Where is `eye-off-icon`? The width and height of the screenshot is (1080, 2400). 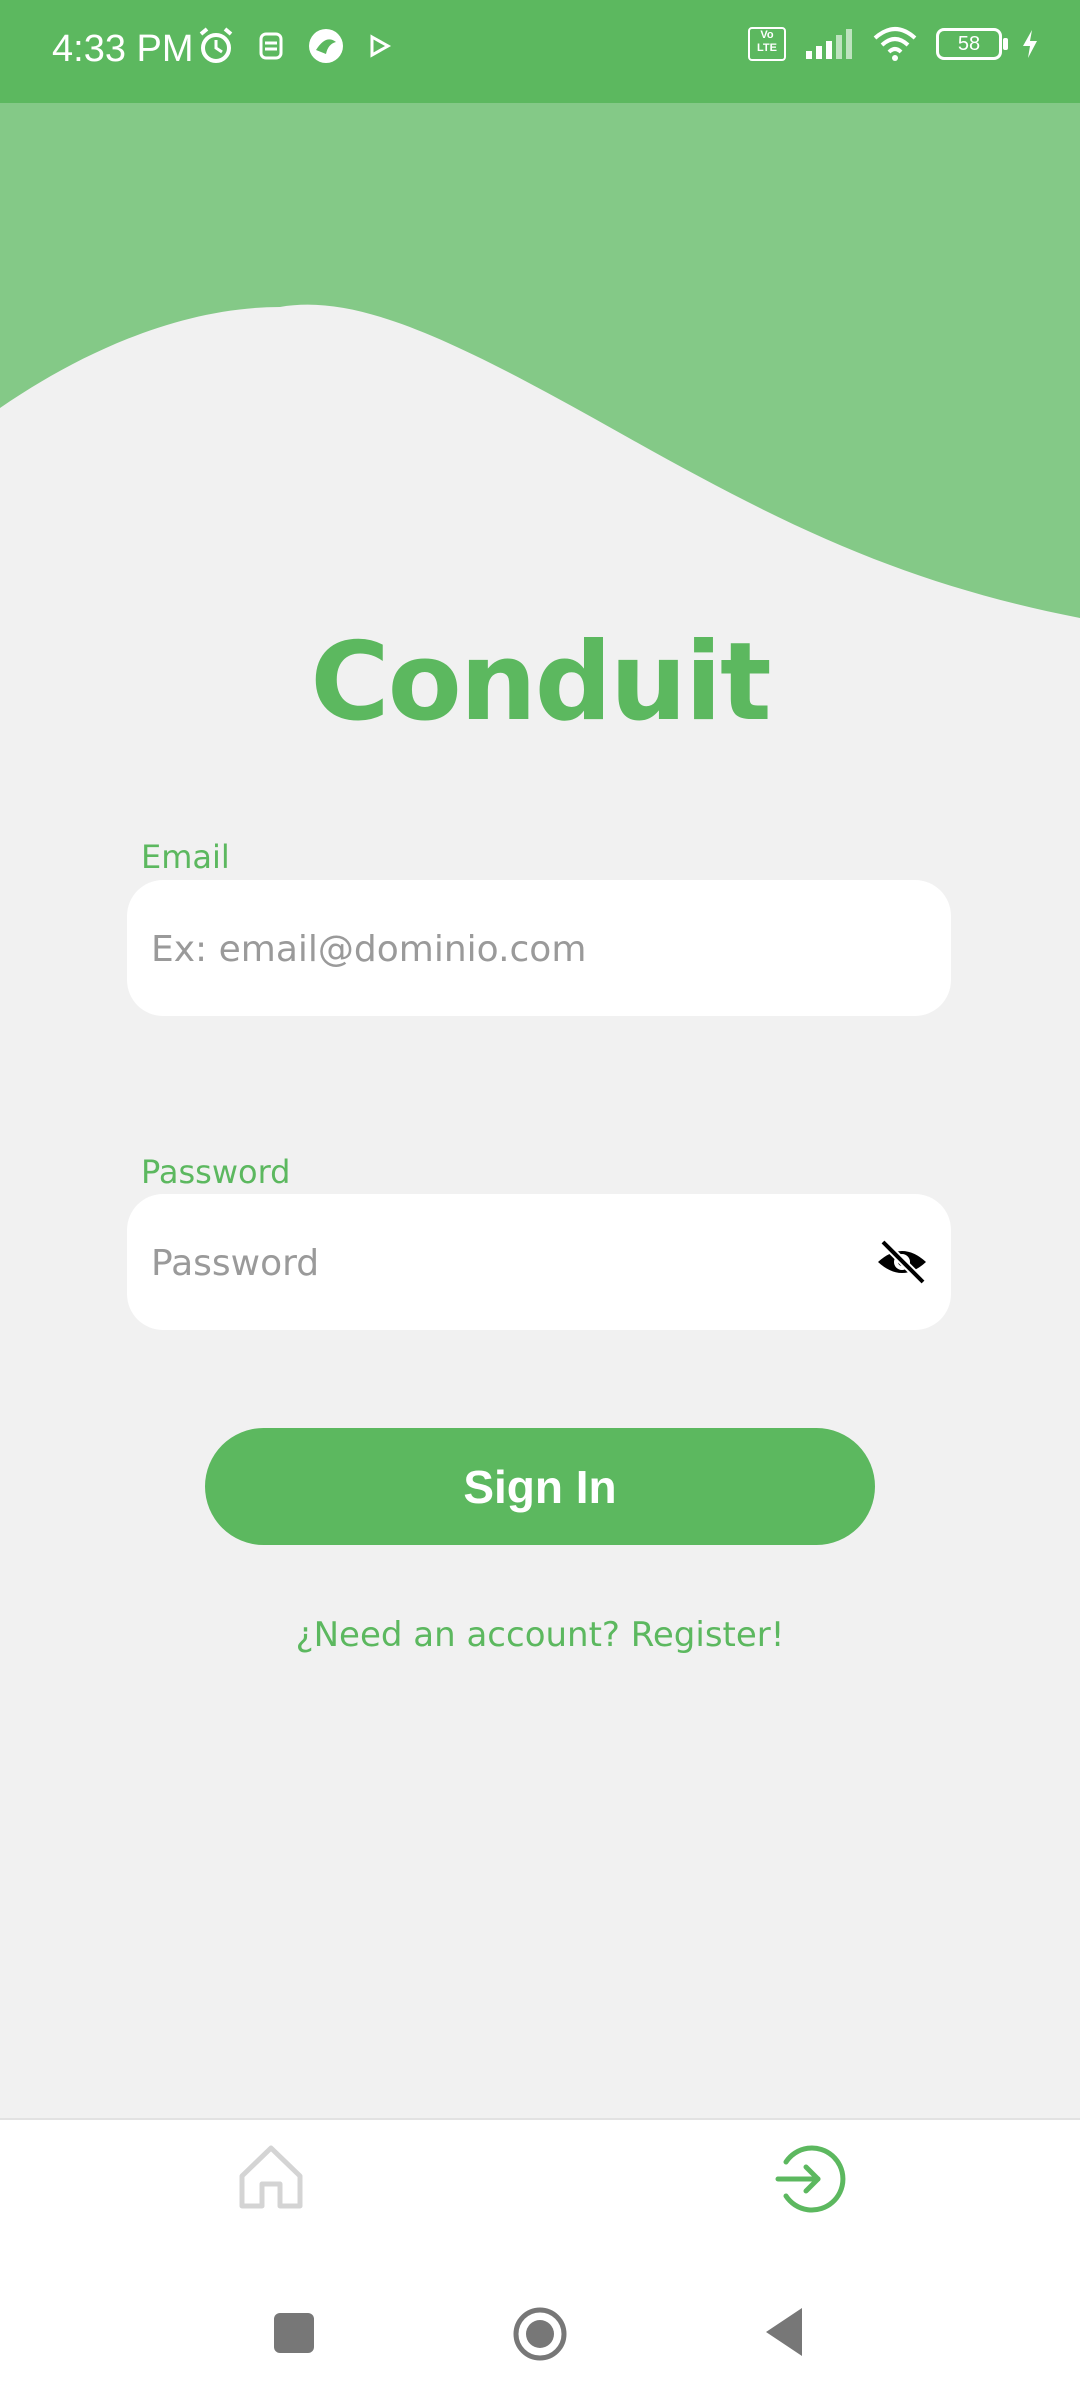 eye-off-icon is located at coordinates (902, 1262).